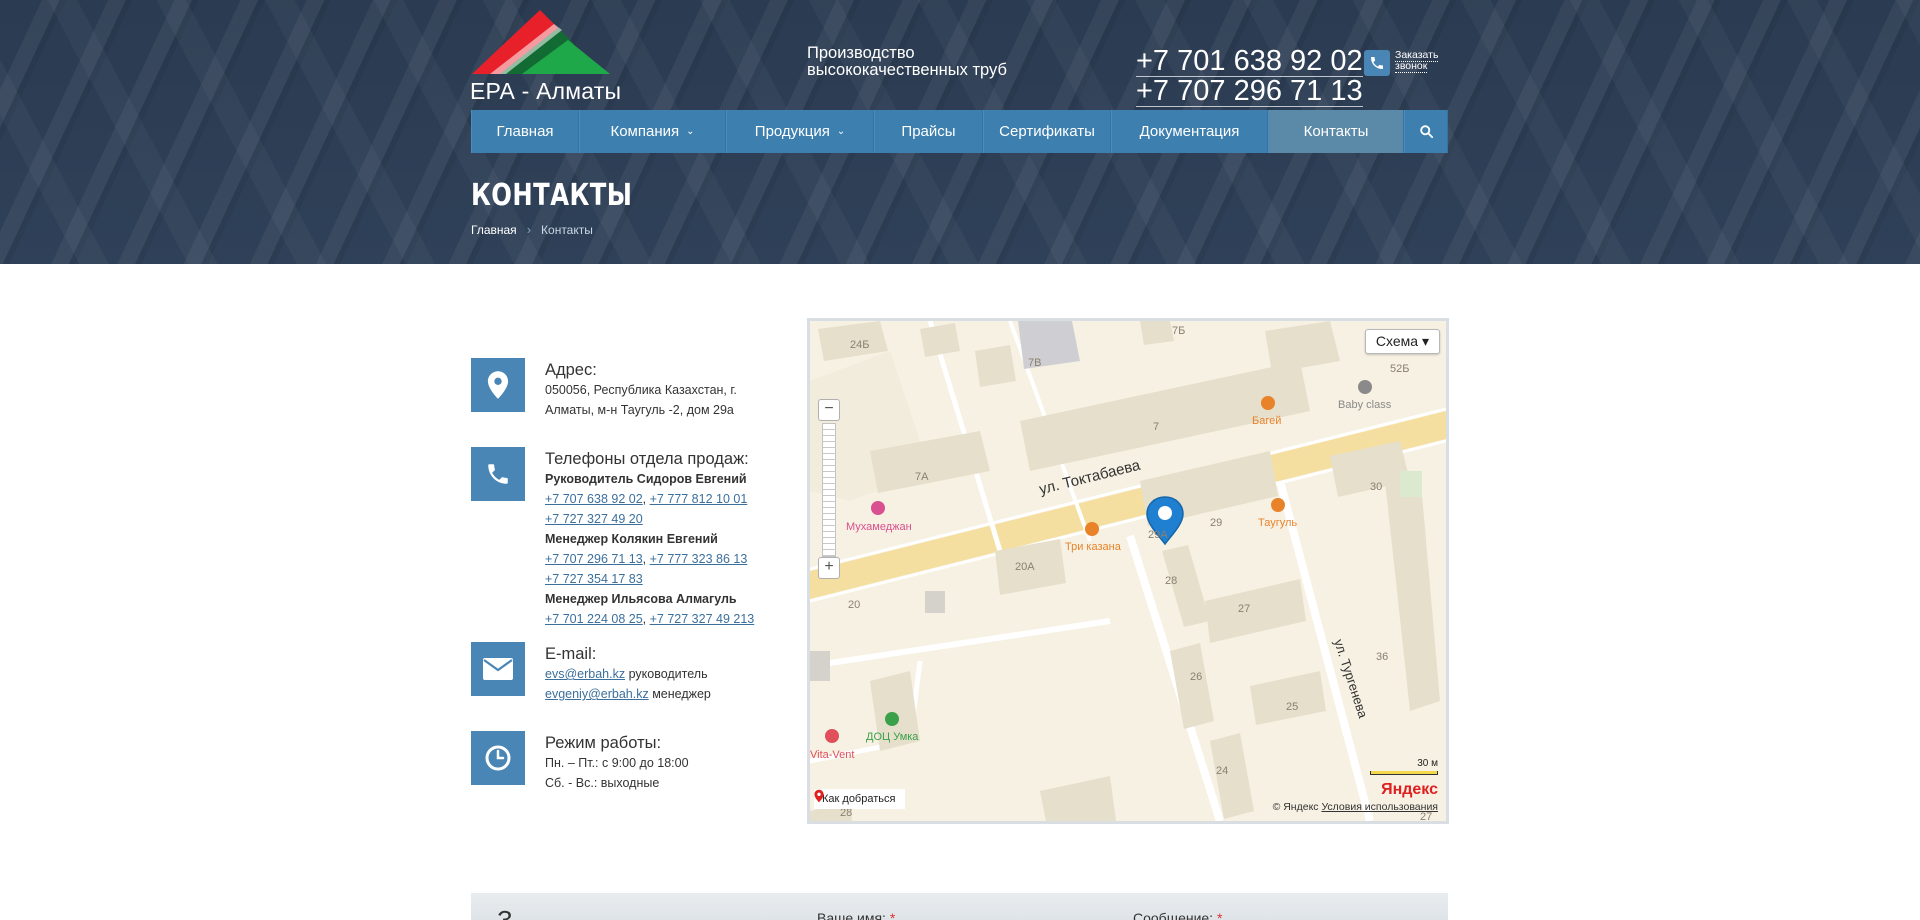  Describe the element at coordinates (498, 669) in the screenshot. I see `envelope-icon` at that location.